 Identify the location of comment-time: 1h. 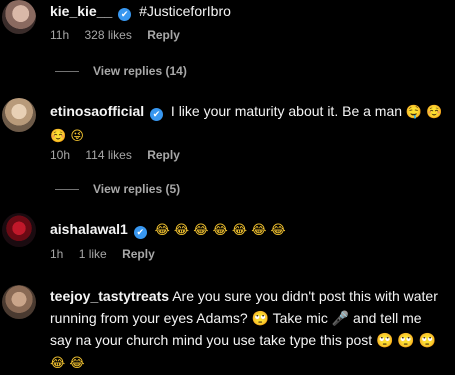
(57, 254).